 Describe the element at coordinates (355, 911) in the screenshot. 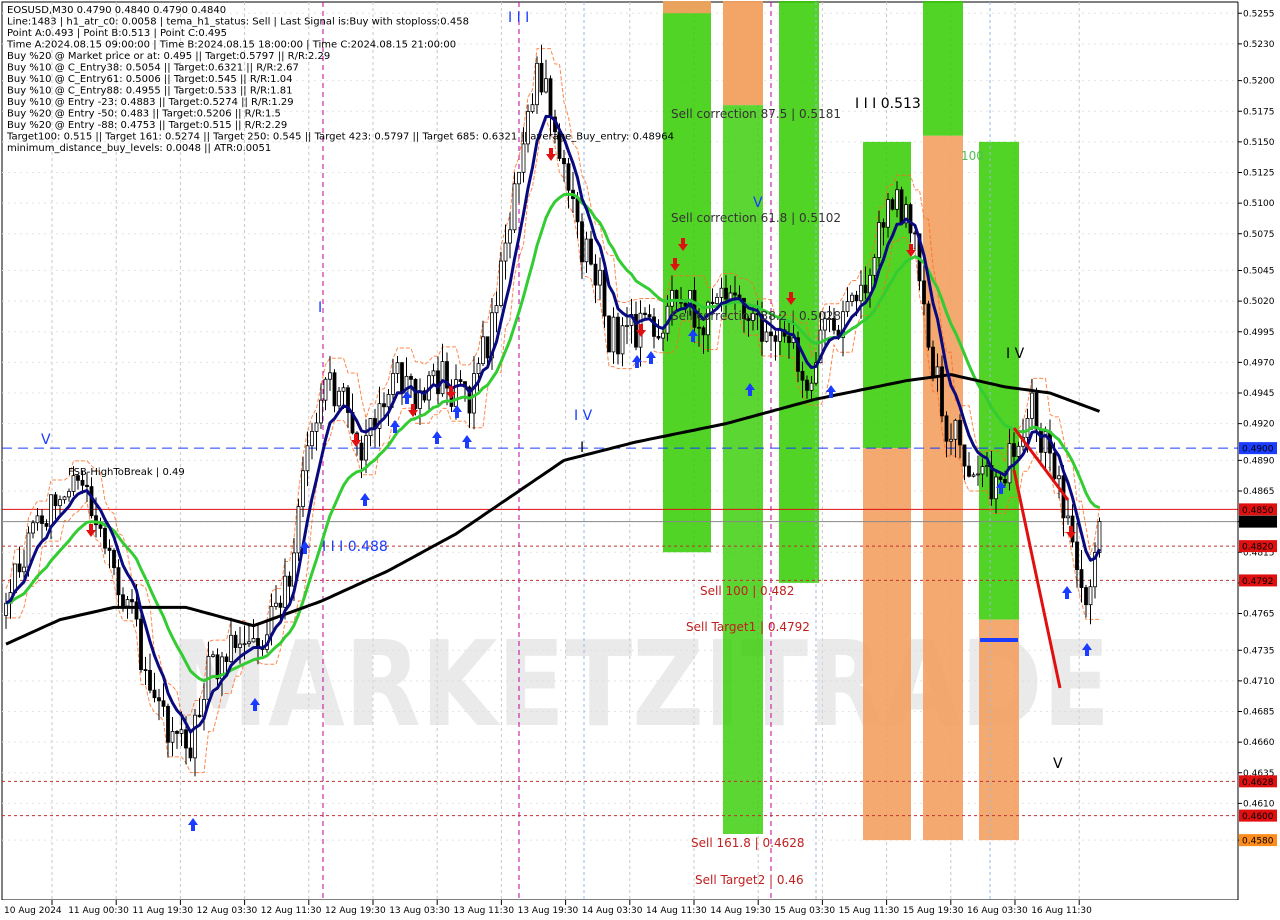

I see `time-tick-label: 12 Aug 19:30` at that location.